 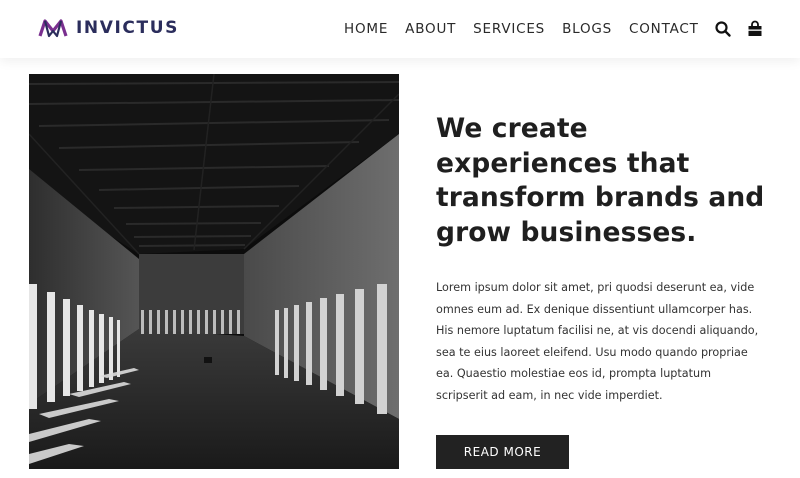 What do you see at coordinates (587, 29) in the screenshot?
I see `nav-blogs: BLOGS` at bounding box center [587, 29].